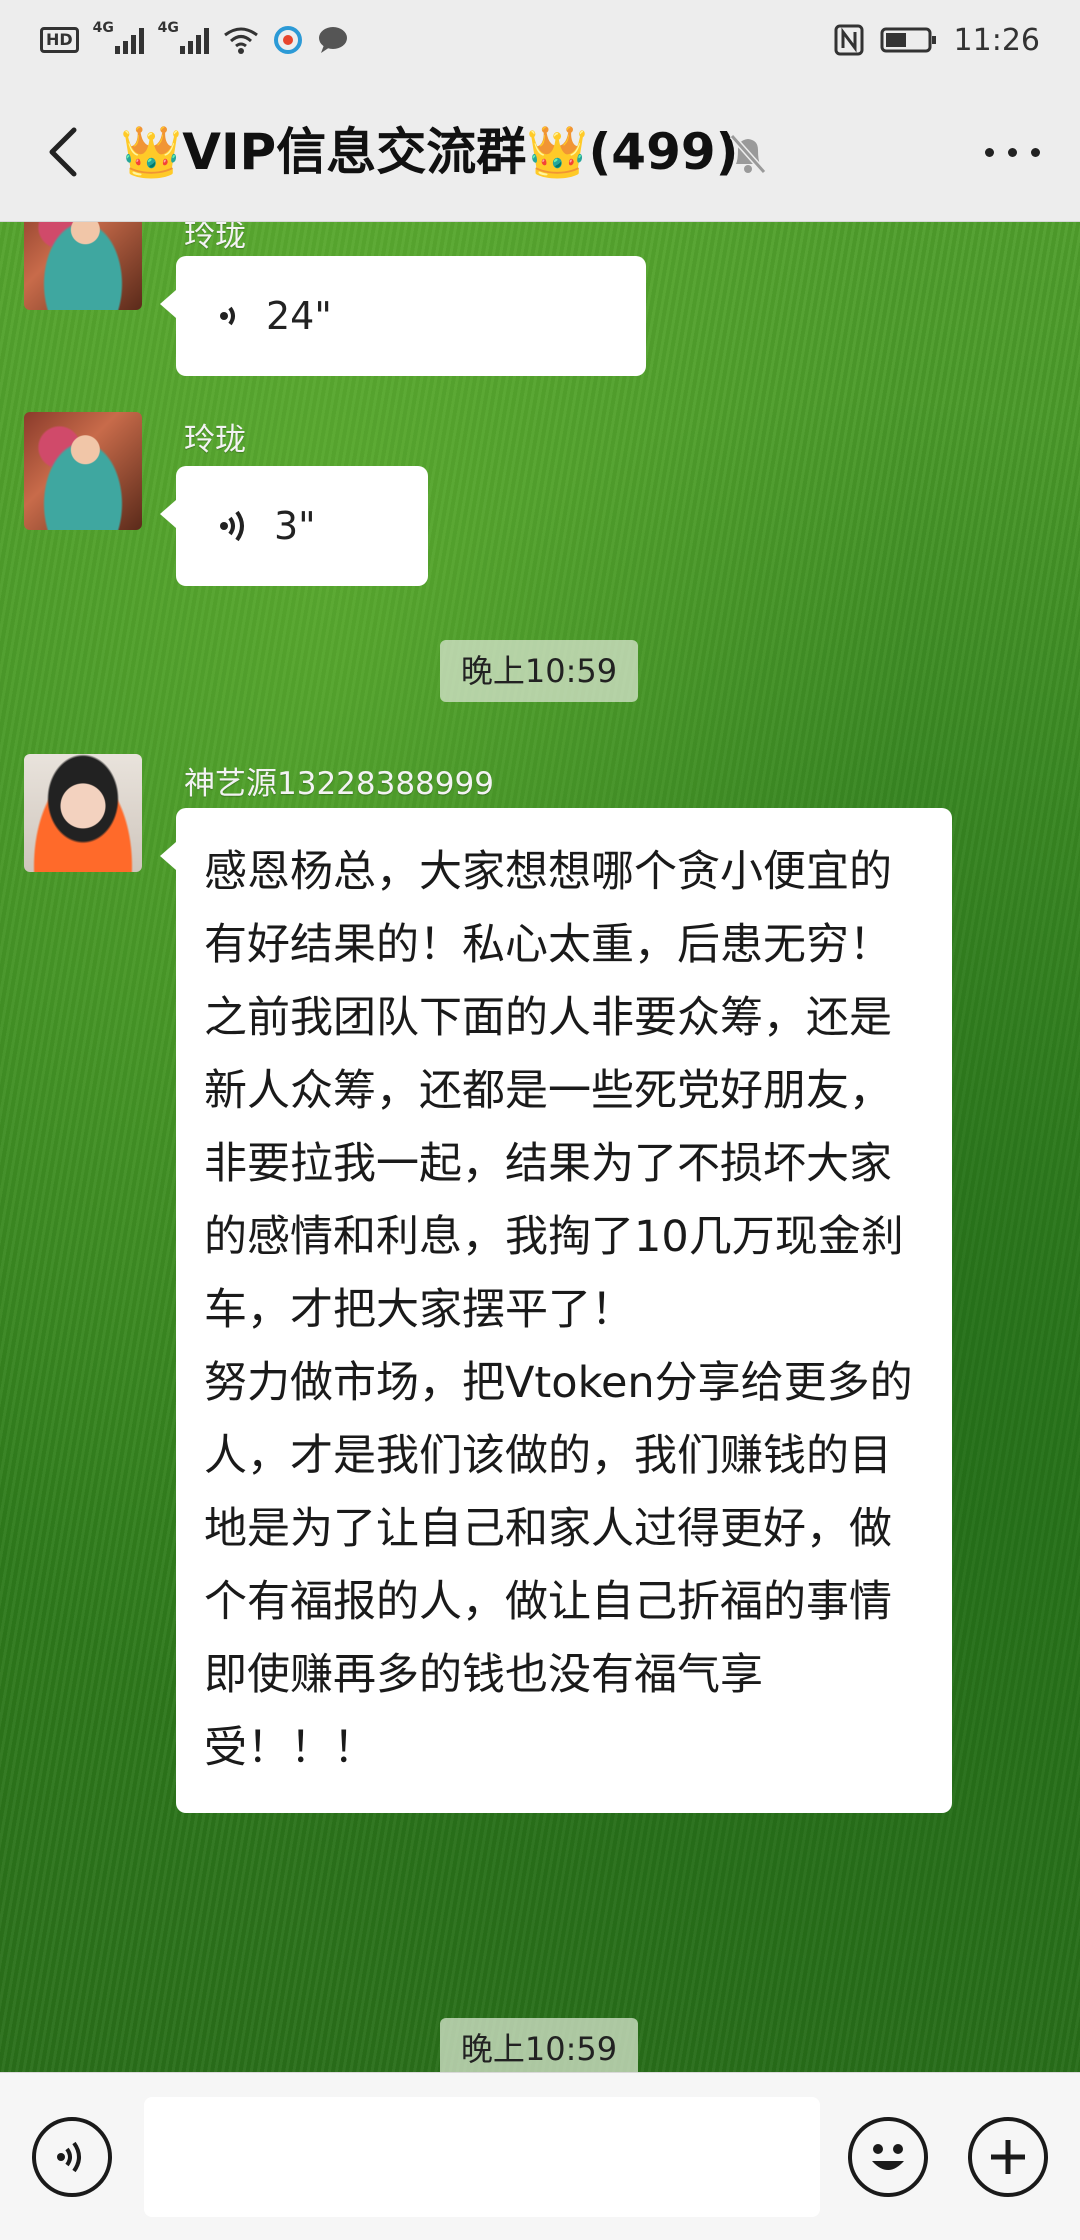  I want to click on chat-header: 👑VIP信息交流群👑(499), so click(540, 151).